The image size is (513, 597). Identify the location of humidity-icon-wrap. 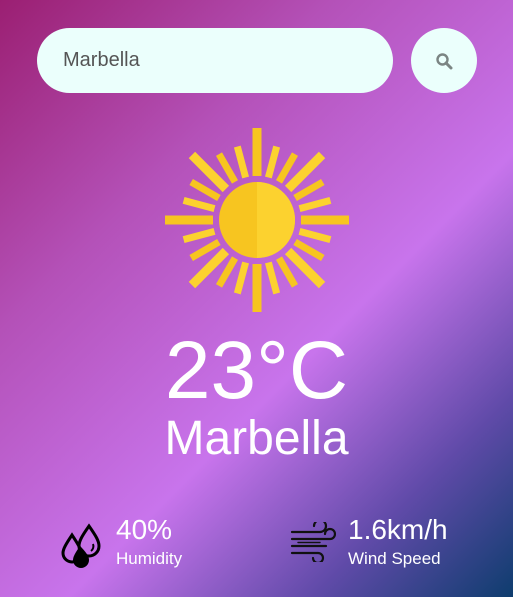
(81, 547).